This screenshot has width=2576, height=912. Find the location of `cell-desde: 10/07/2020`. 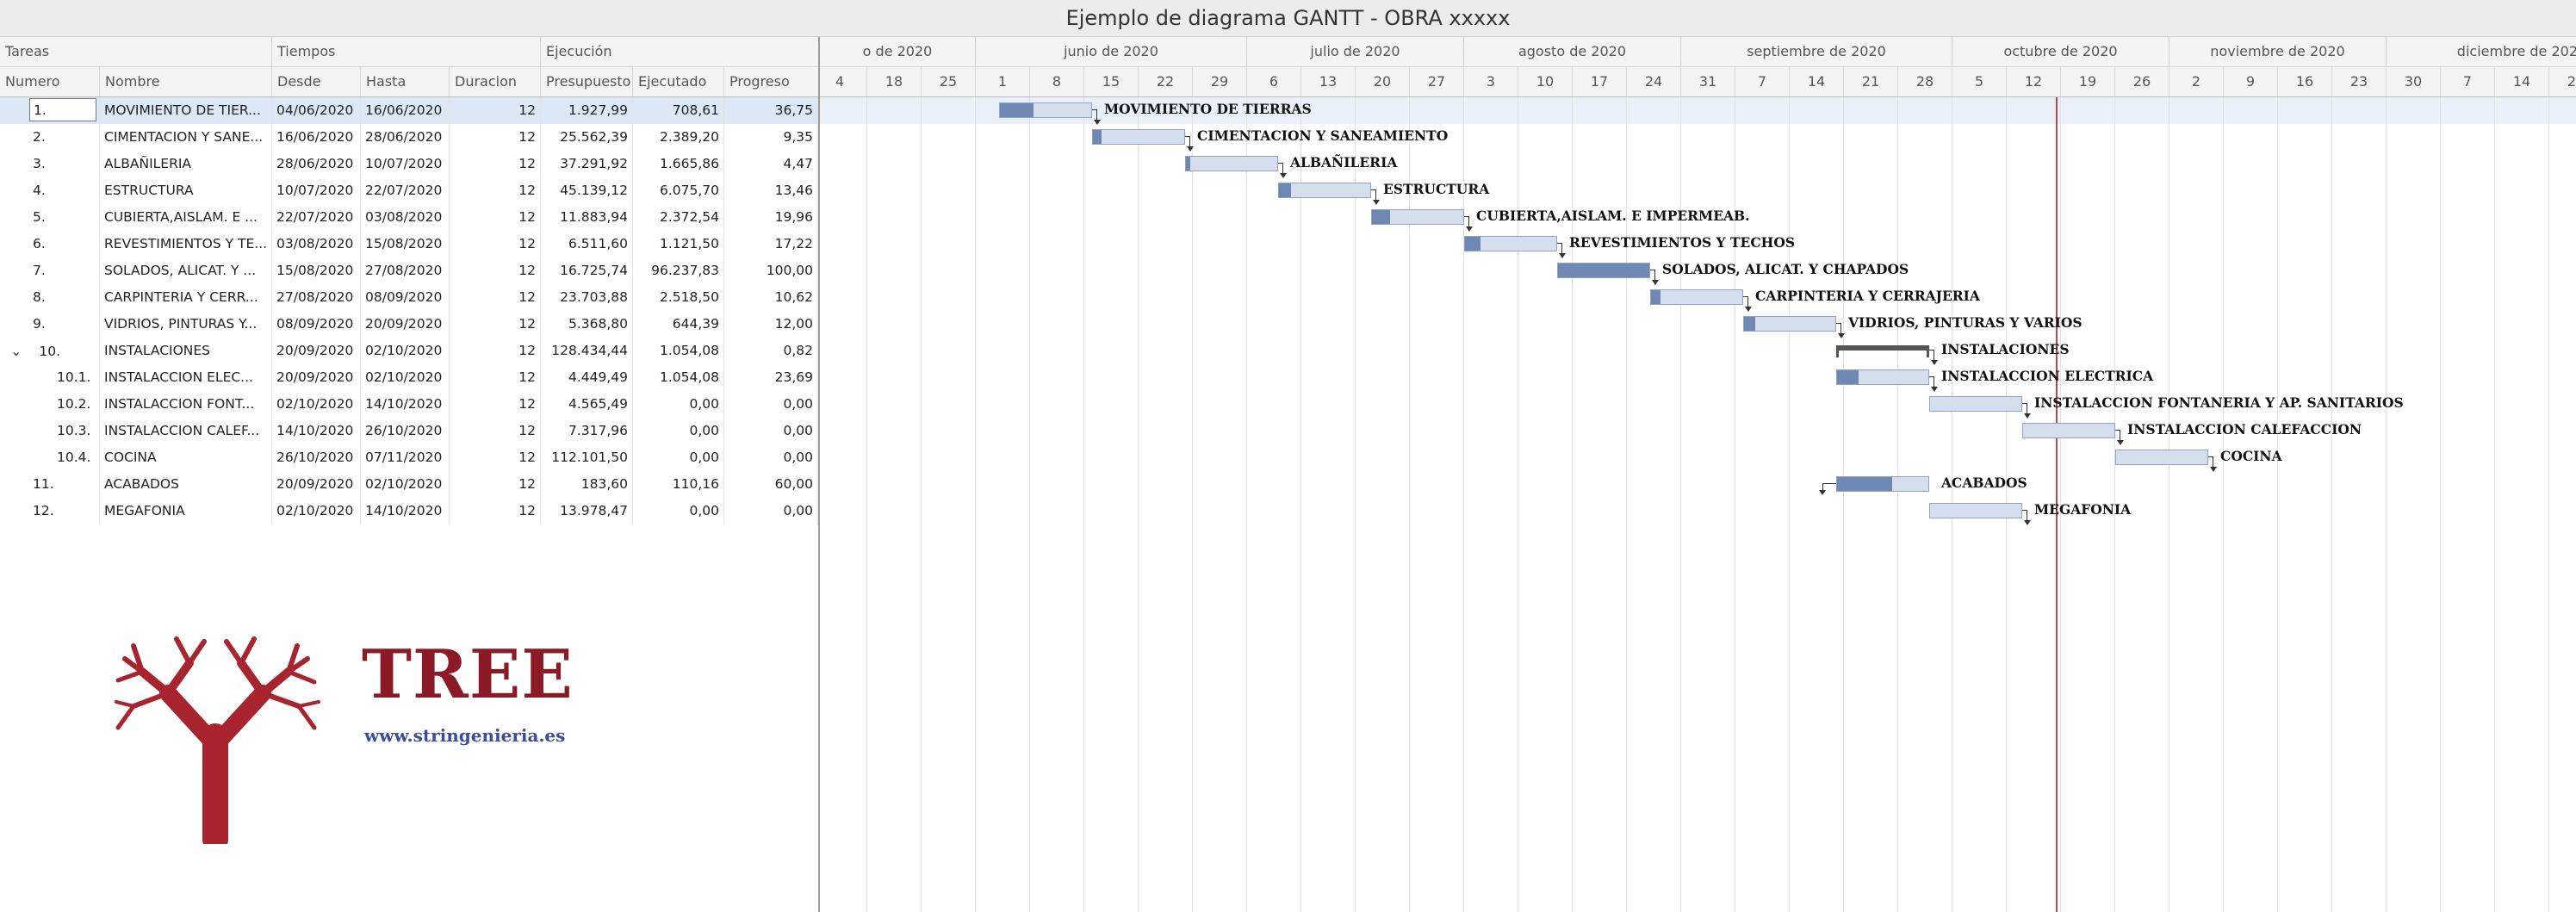

cell-desde: 10/07/2020 is located at coordinates (316, 190).